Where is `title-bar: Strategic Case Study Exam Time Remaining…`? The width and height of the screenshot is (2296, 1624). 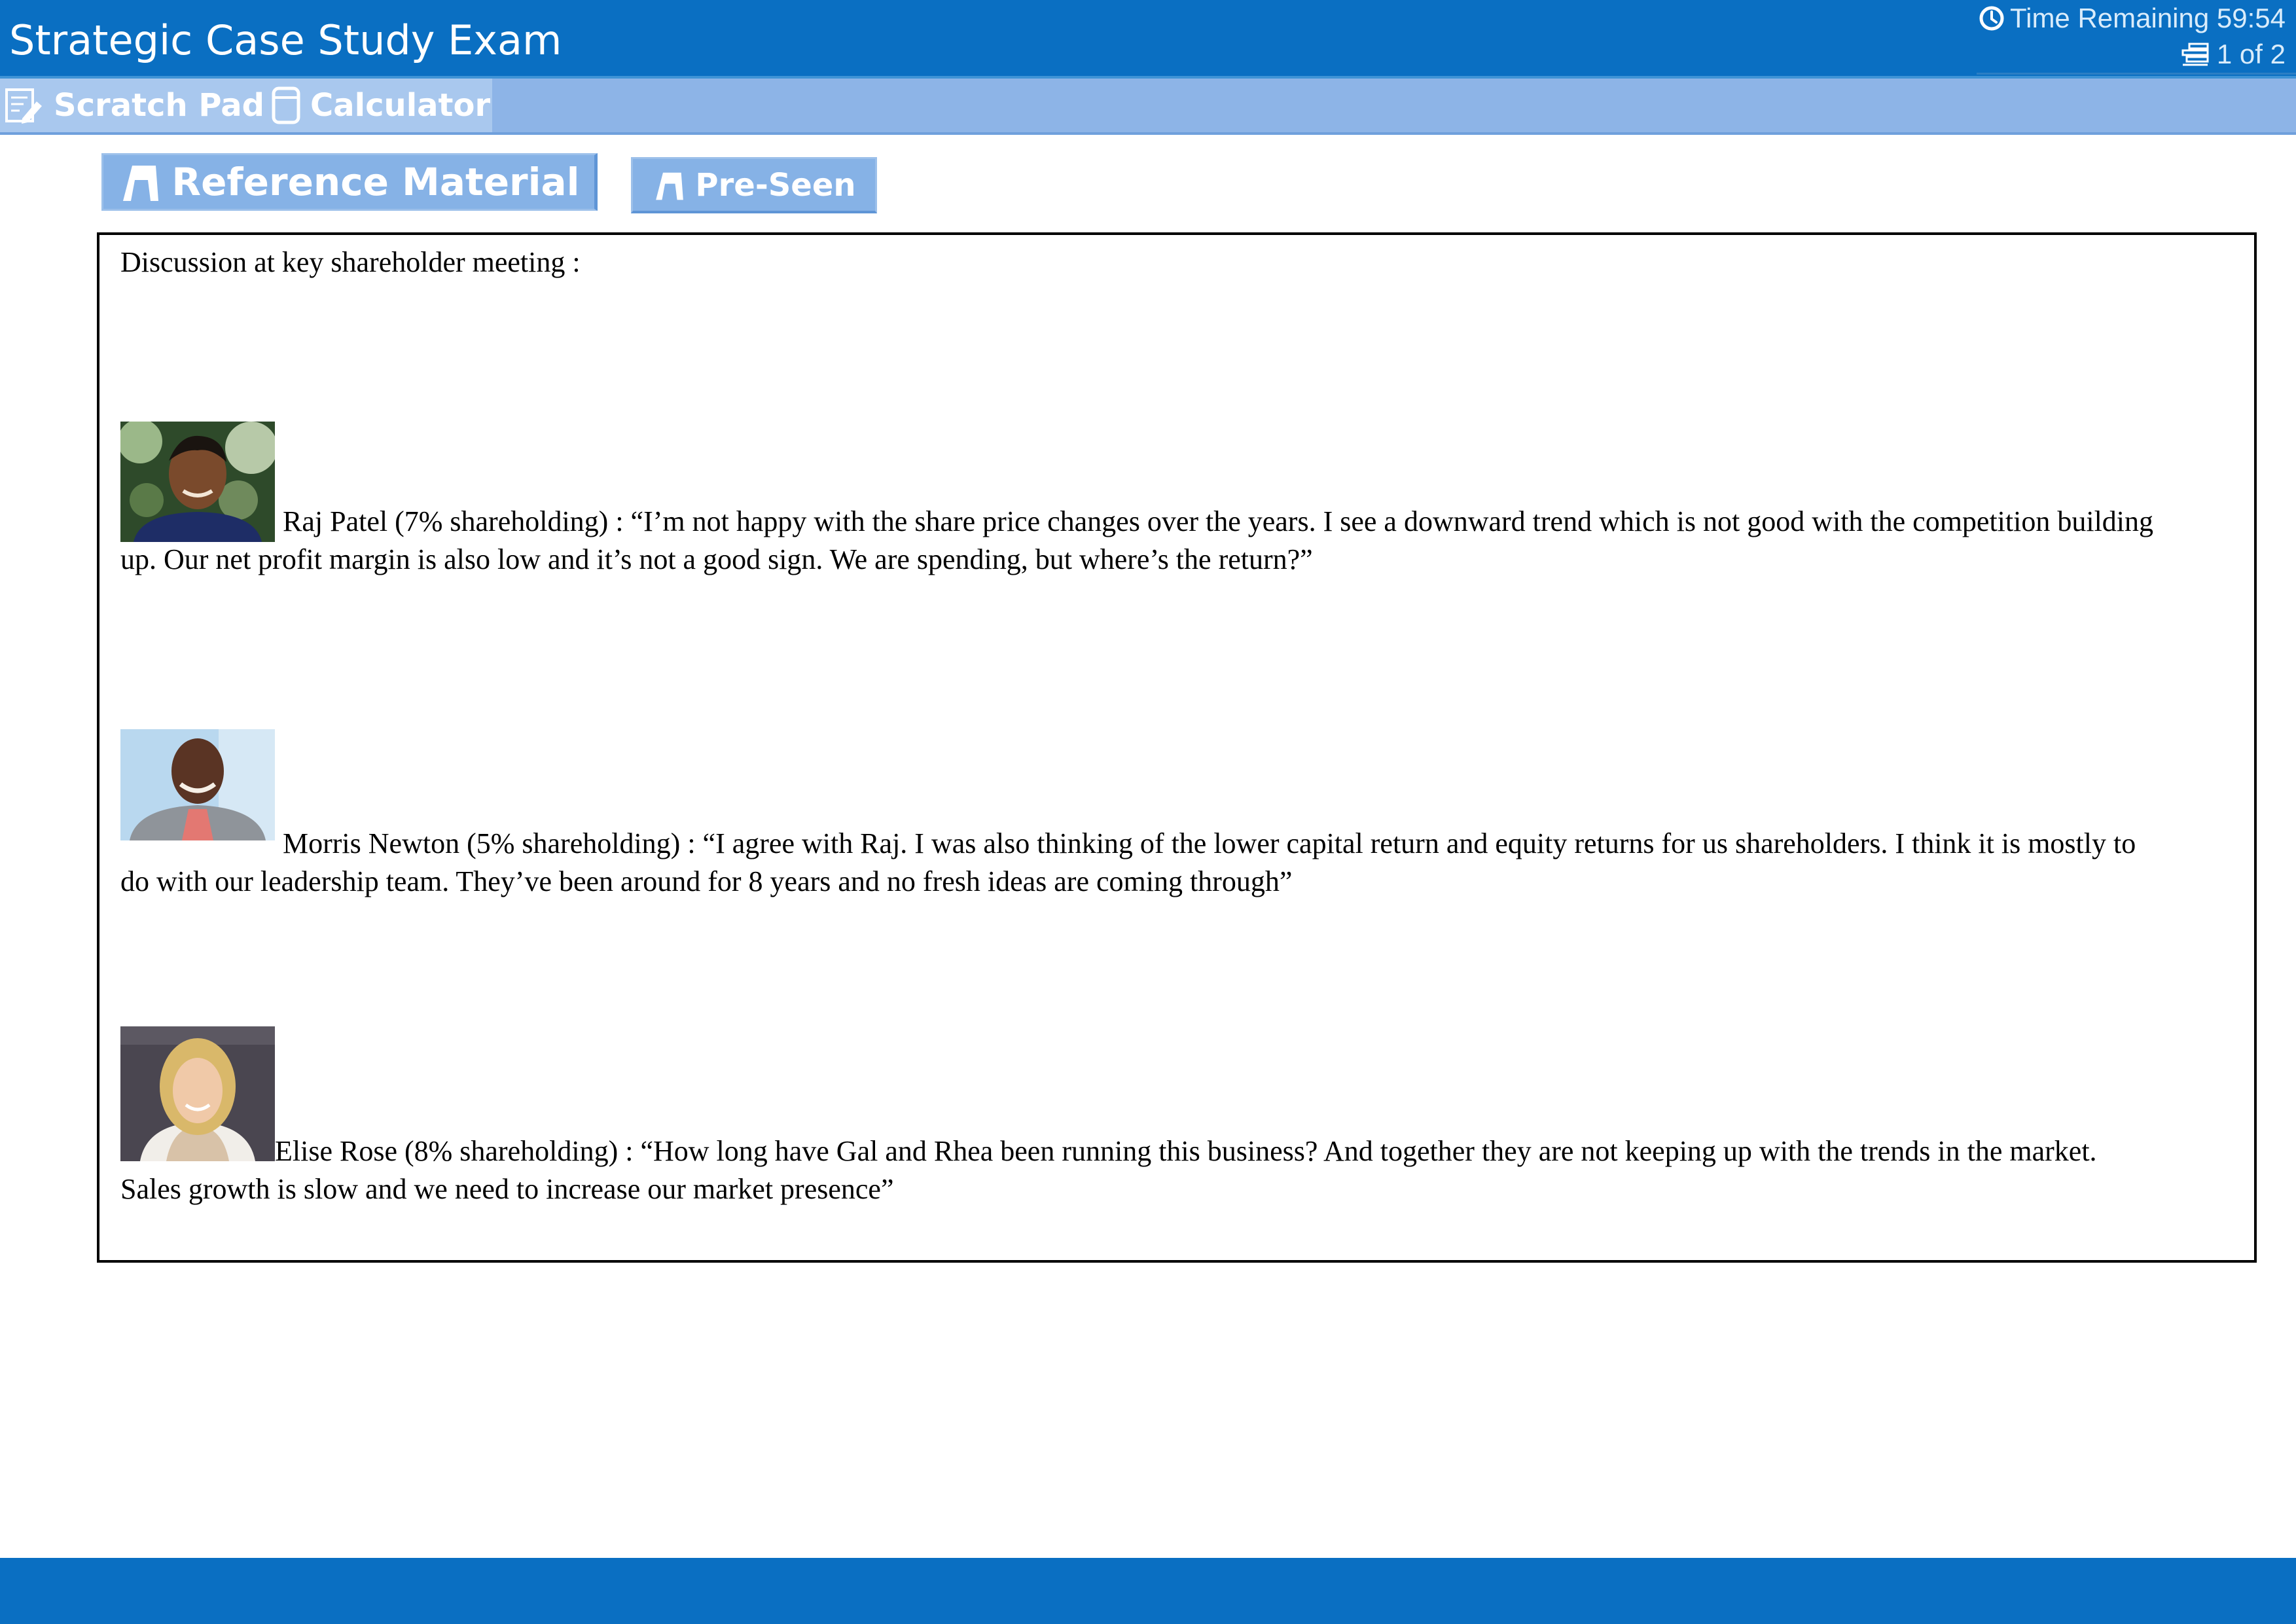
title-bar: Strategic Case Study Exam Time Remaining… is located at coordinates (1148, 39).